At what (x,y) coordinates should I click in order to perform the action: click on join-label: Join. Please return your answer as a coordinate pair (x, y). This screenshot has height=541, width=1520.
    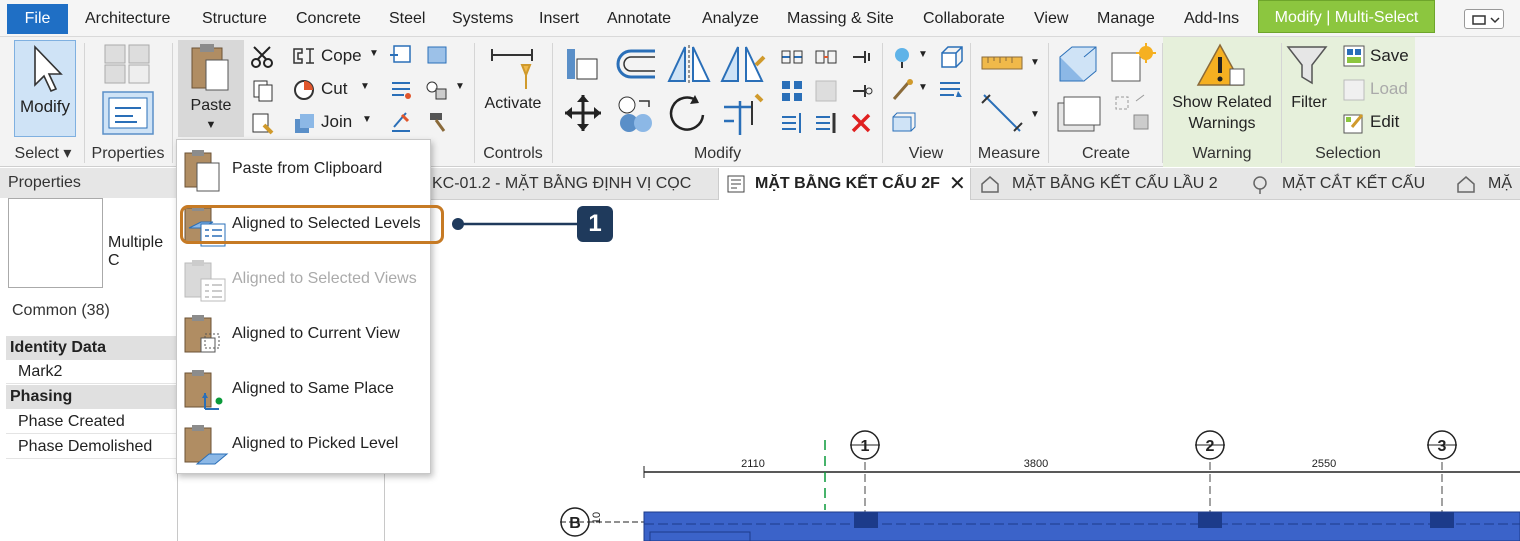
    Looking at the image, I should click on (336, 122).